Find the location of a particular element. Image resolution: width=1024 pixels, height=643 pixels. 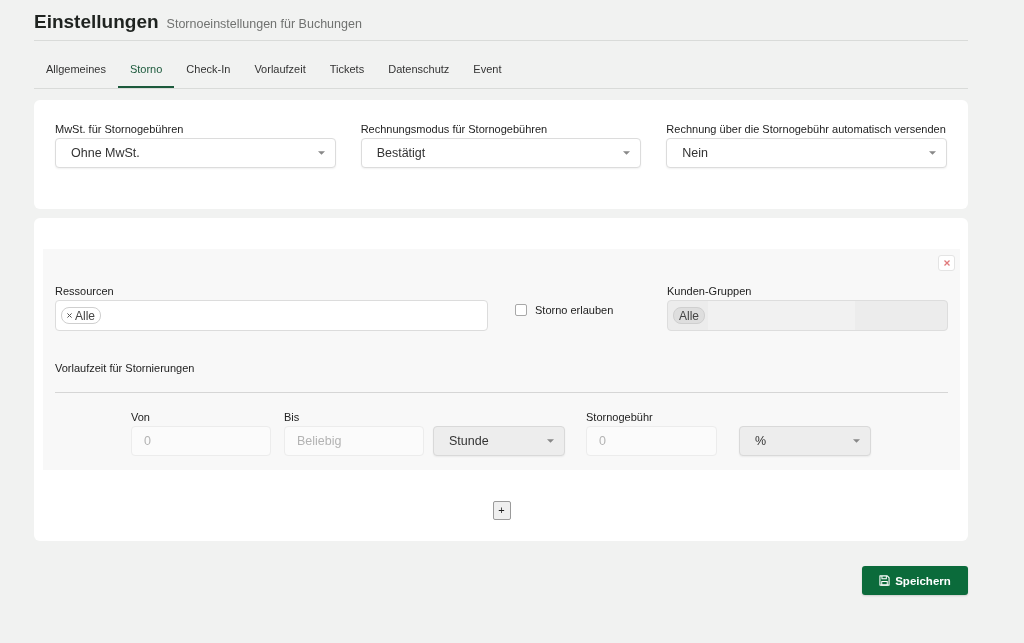

field-label: Rechnung über die Stornogebühr automatisch versenden is located at coordinates (806, 129).